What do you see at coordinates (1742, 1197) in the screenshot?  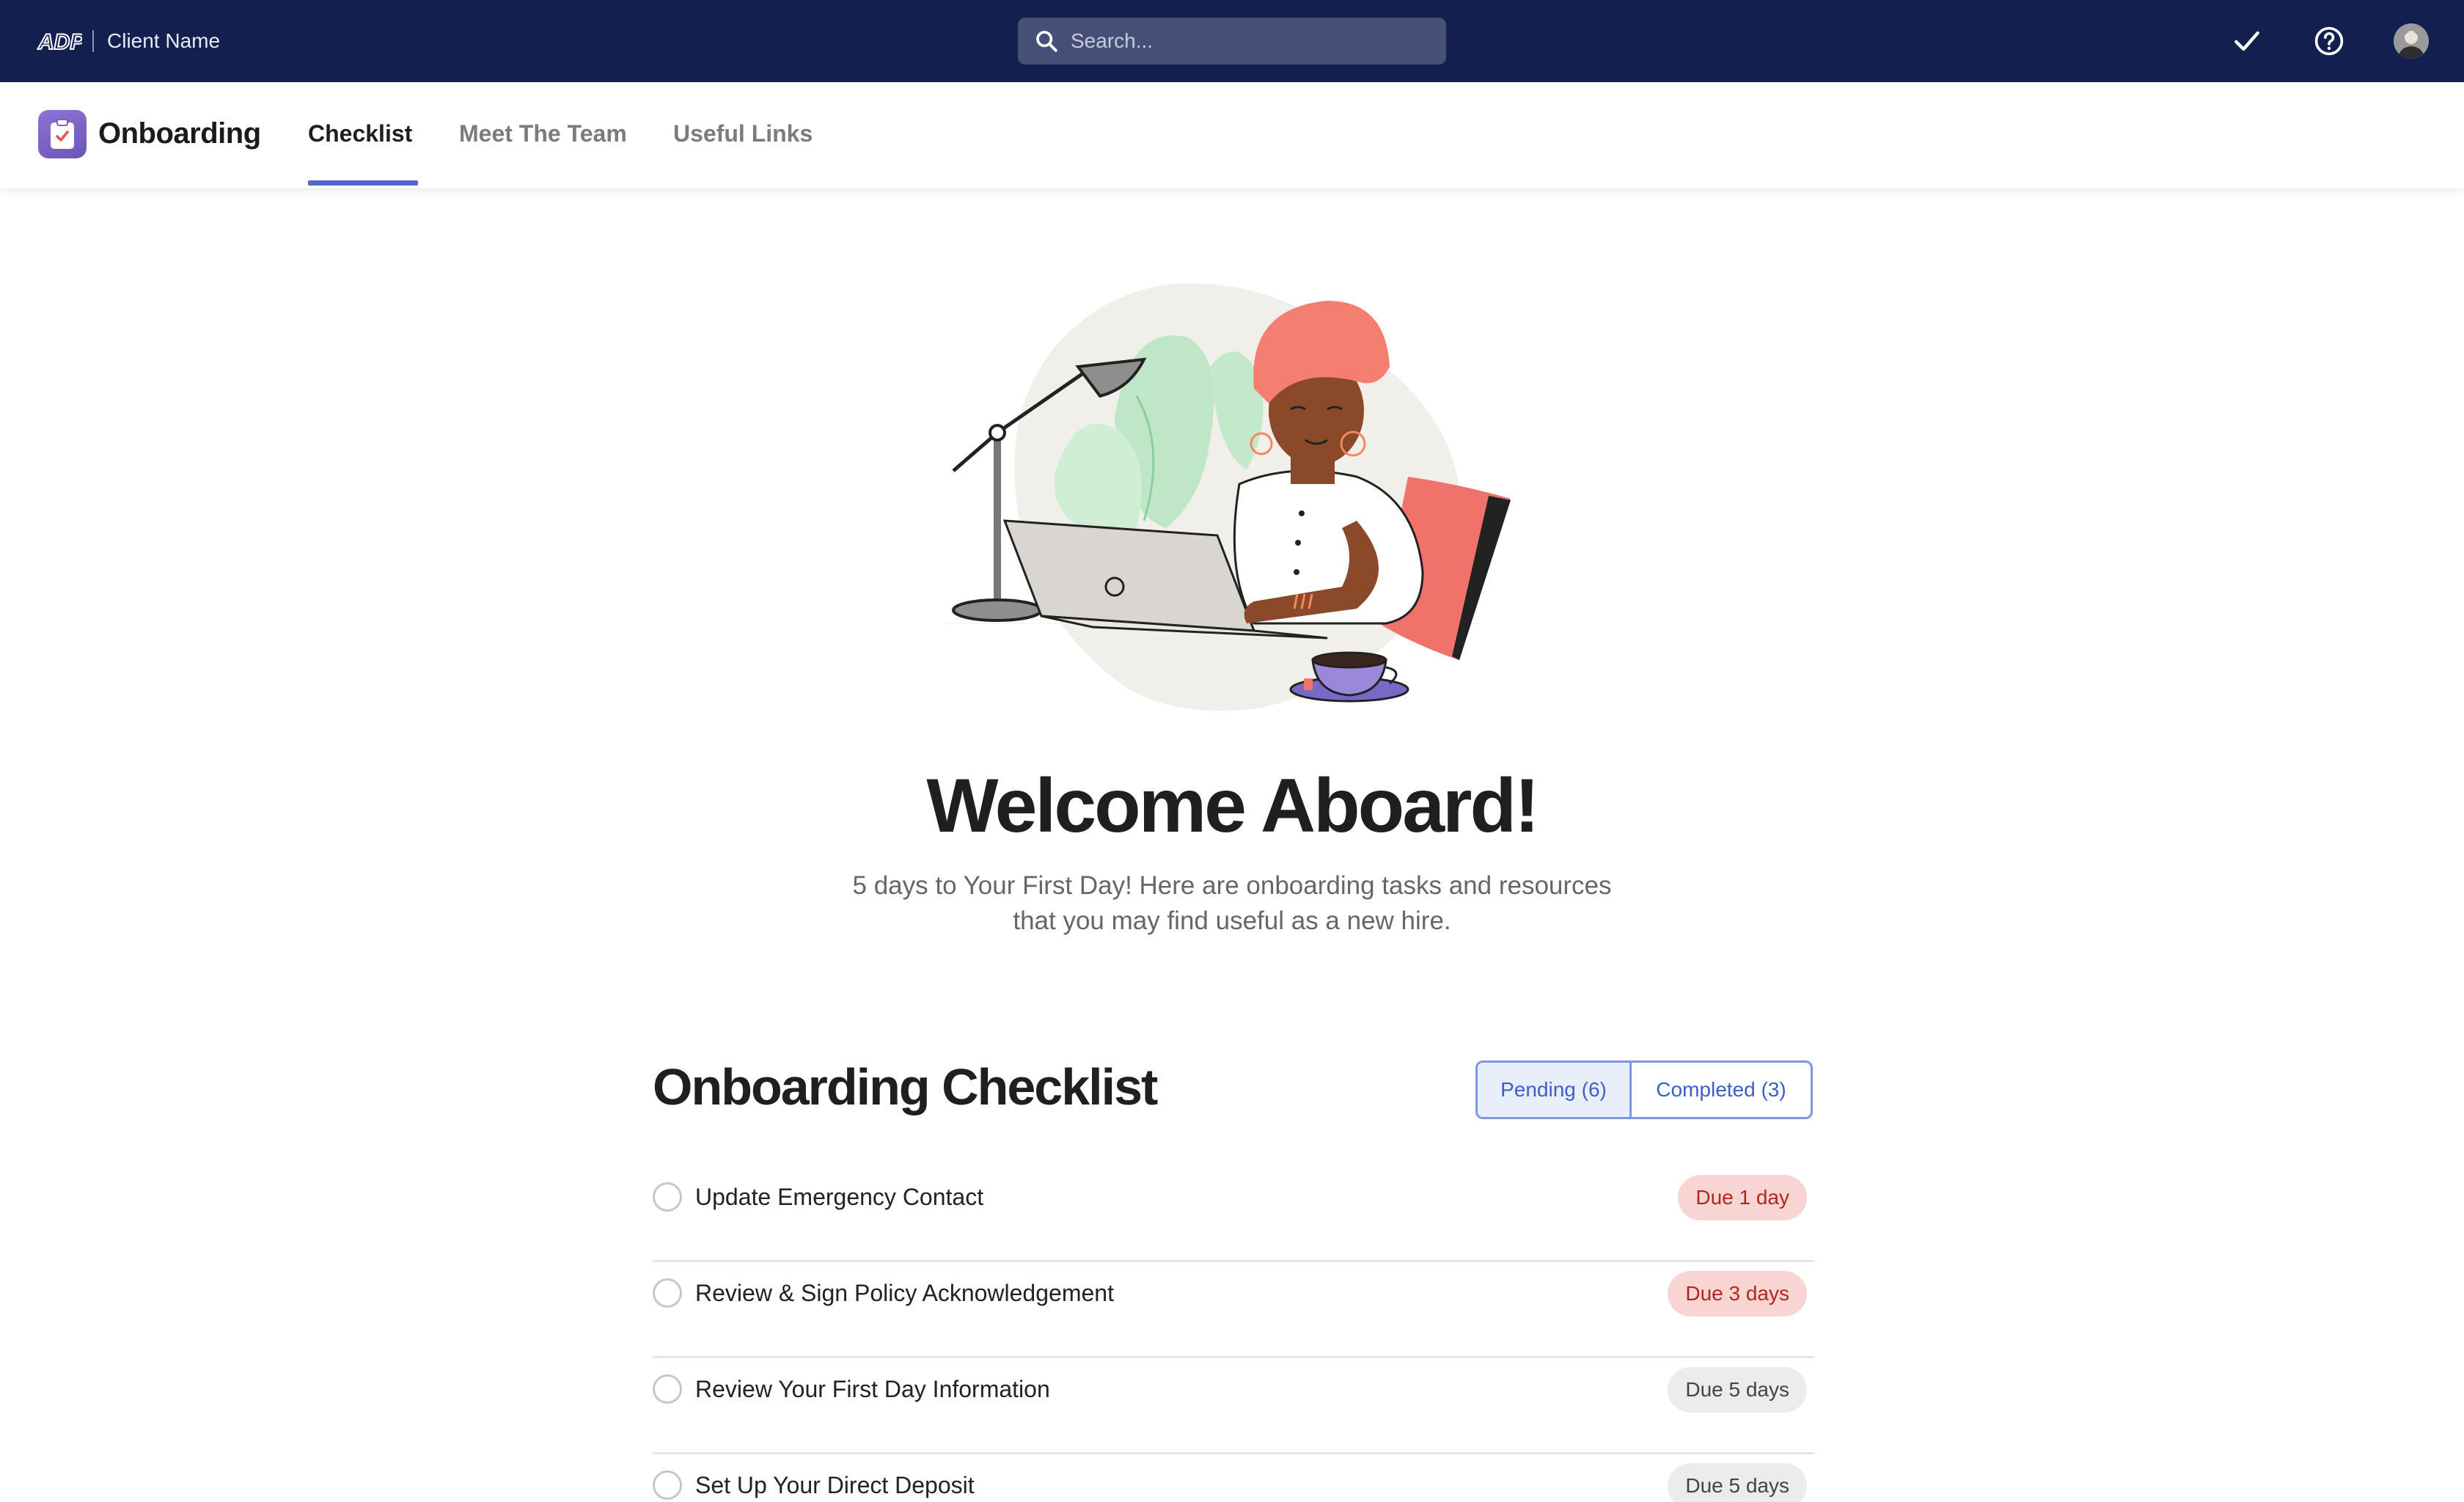 I see `due-badge: Due 1 day` at bounding box center [1742, 1197].